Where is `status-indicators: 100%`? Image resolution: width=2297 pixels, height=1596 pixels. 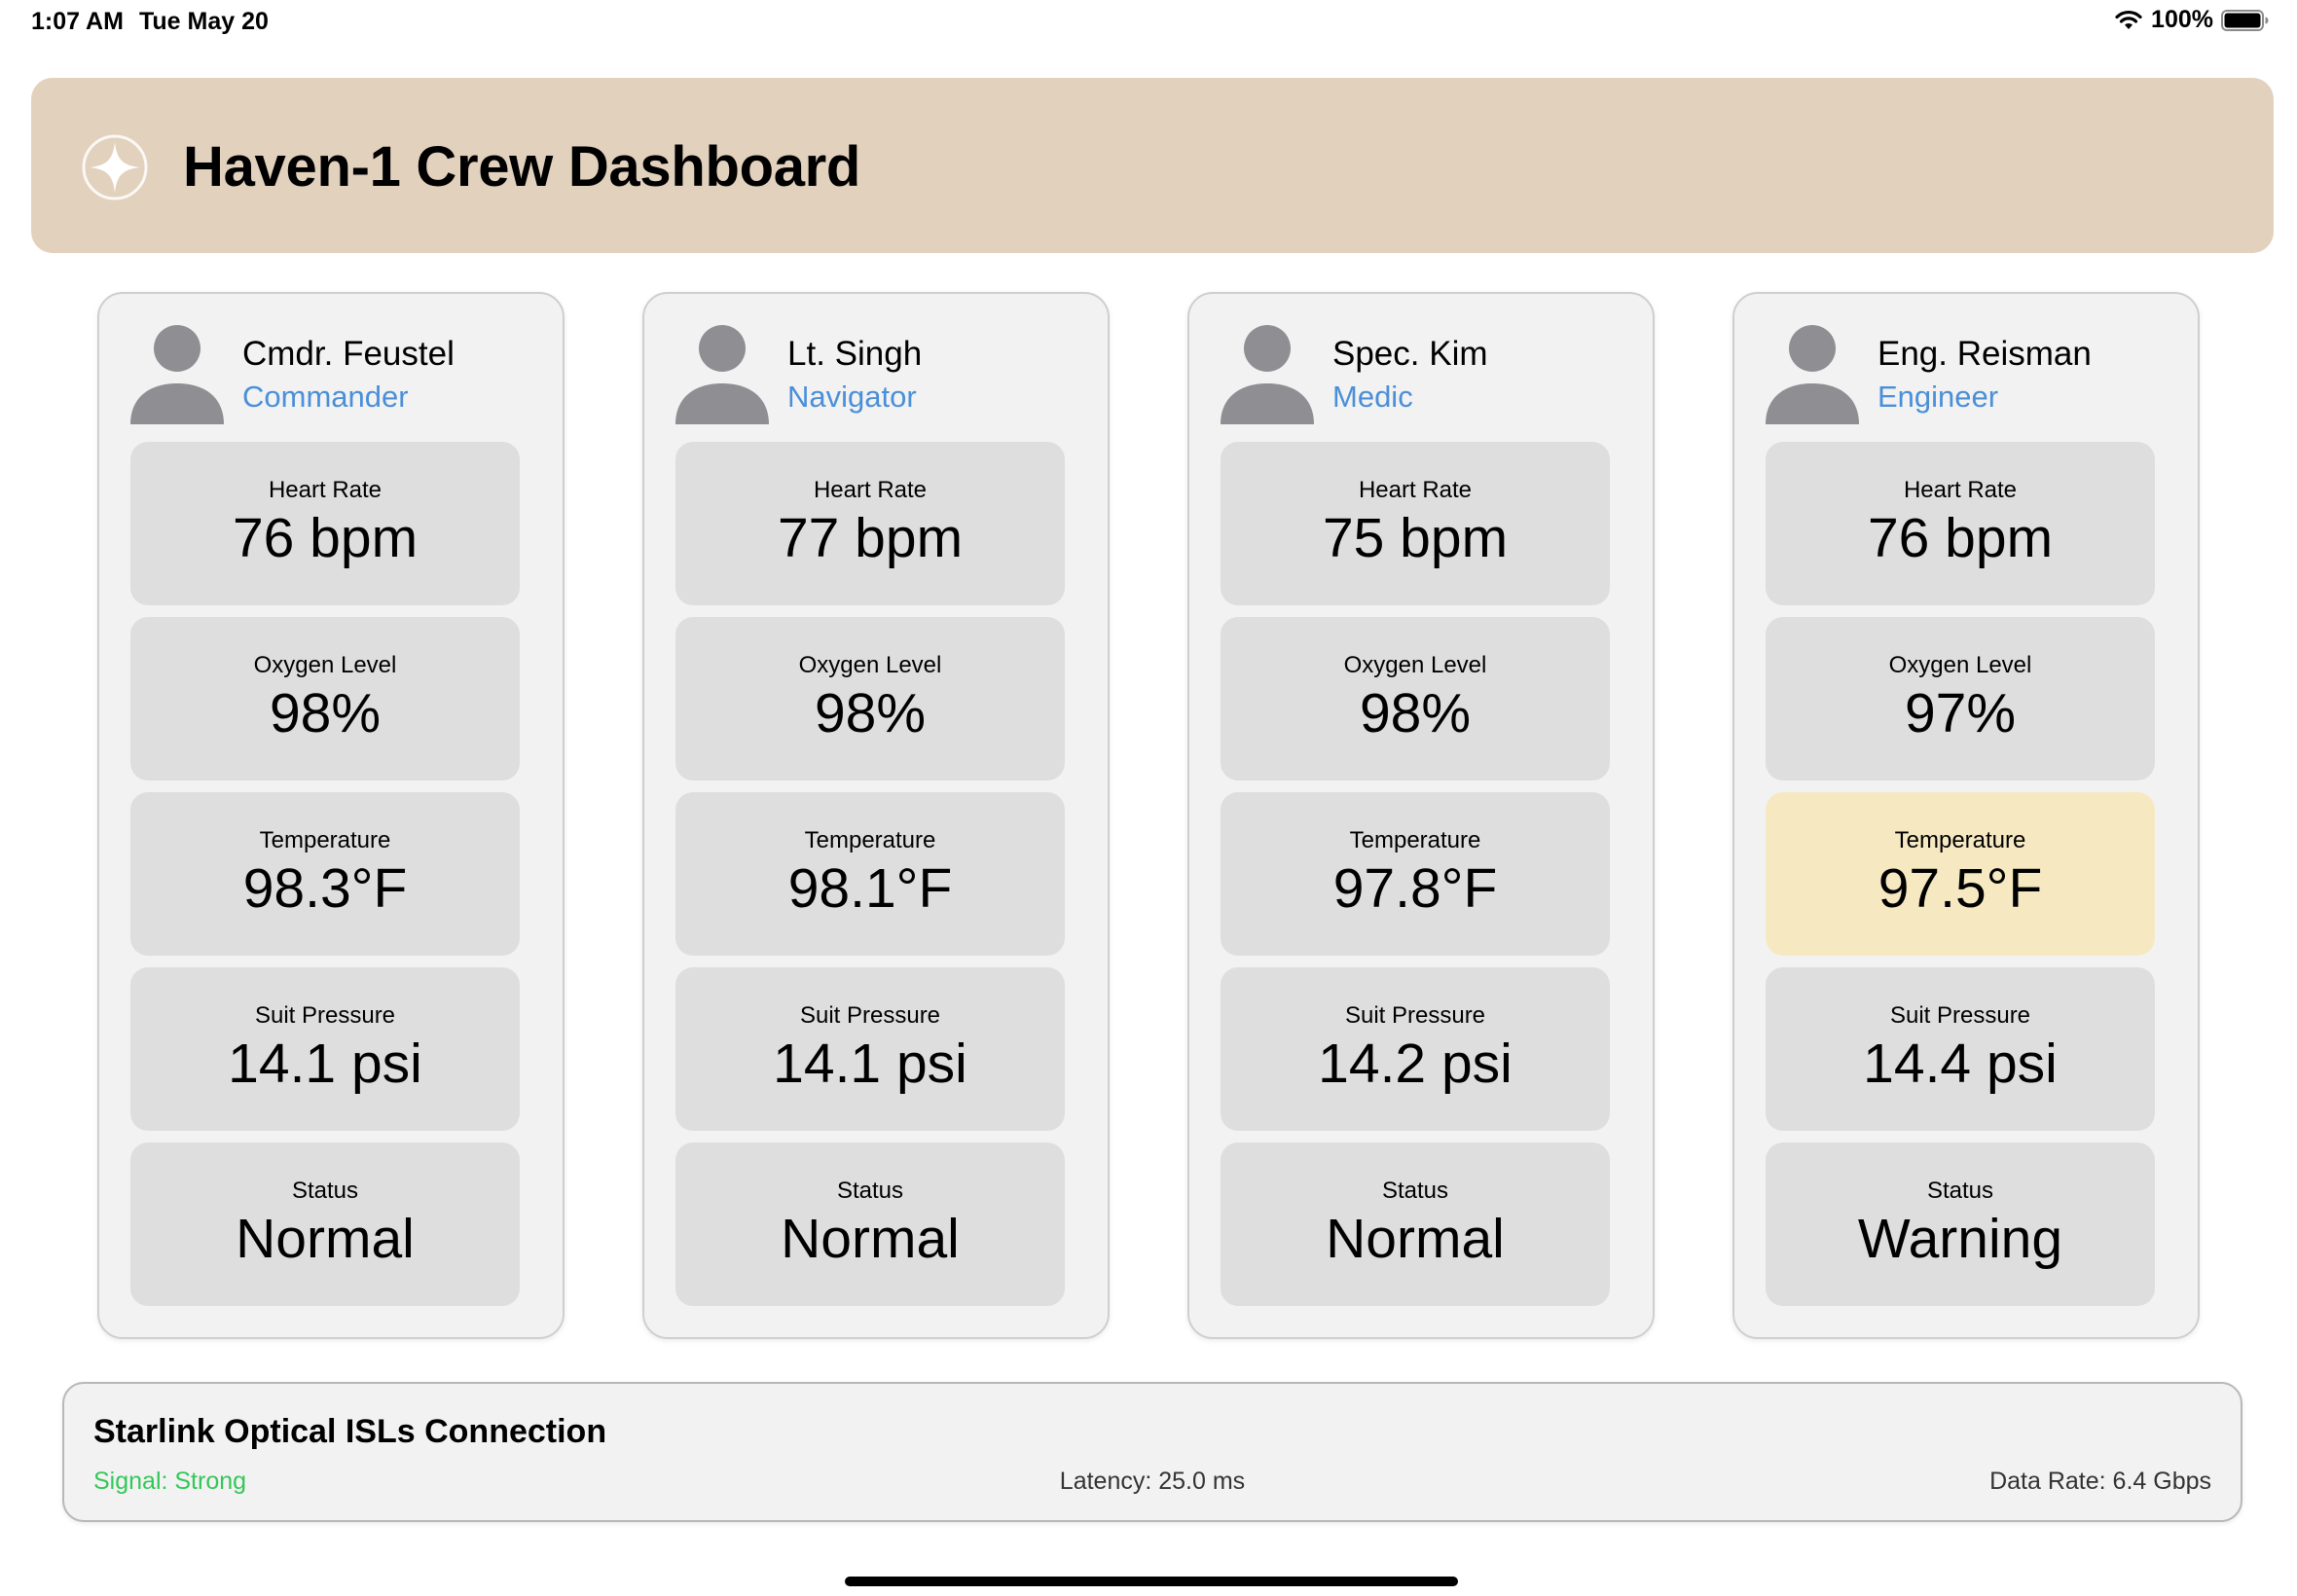 status-indicators: 100% is located at coordinates (2192, 20).